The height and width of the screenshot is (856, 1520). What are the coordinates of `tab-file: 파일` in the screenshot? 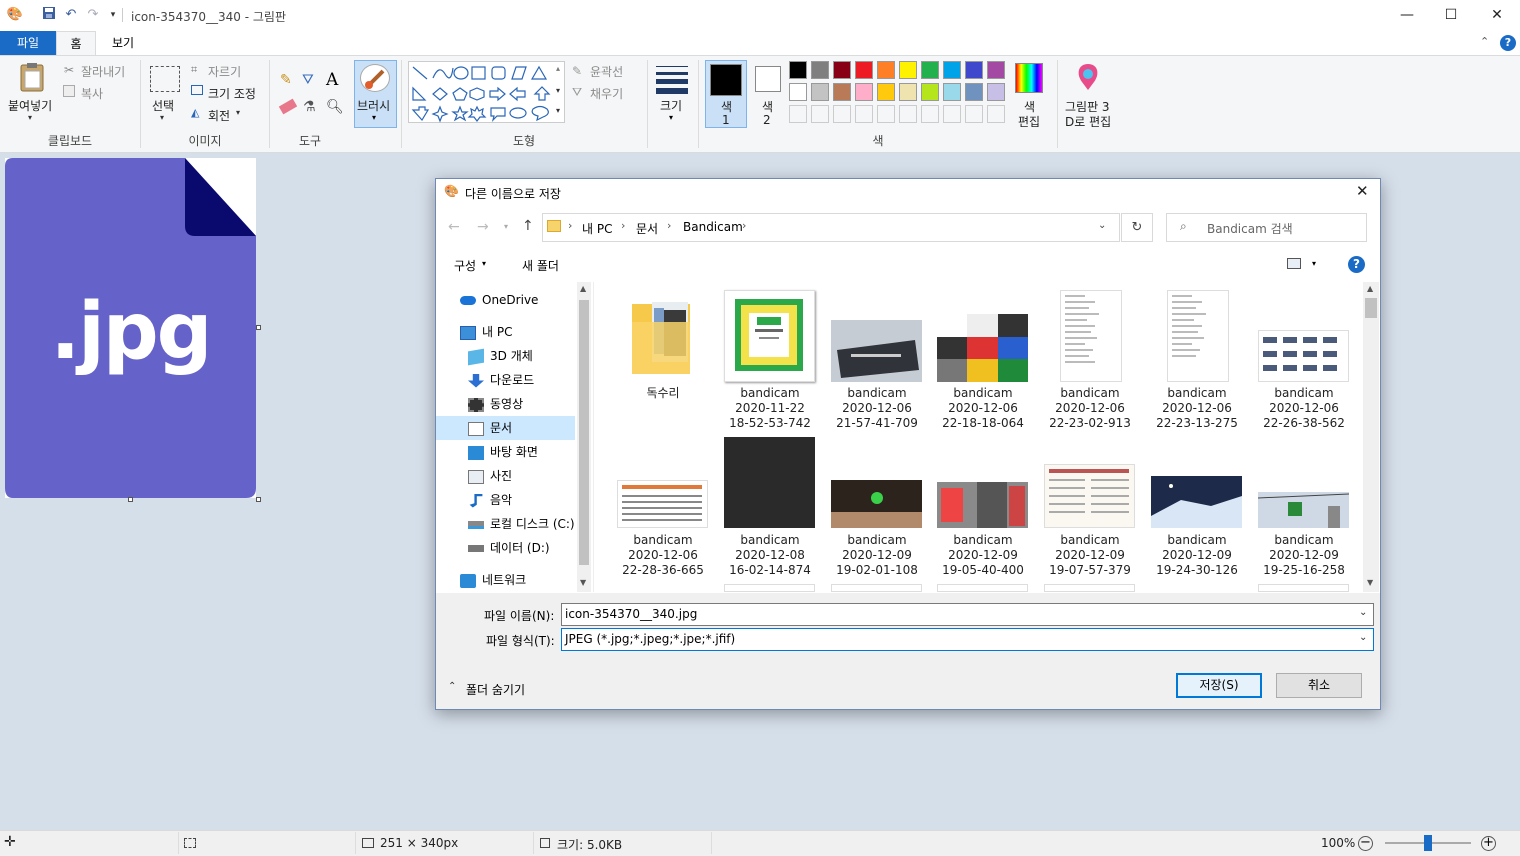 It's located at (28, 43).